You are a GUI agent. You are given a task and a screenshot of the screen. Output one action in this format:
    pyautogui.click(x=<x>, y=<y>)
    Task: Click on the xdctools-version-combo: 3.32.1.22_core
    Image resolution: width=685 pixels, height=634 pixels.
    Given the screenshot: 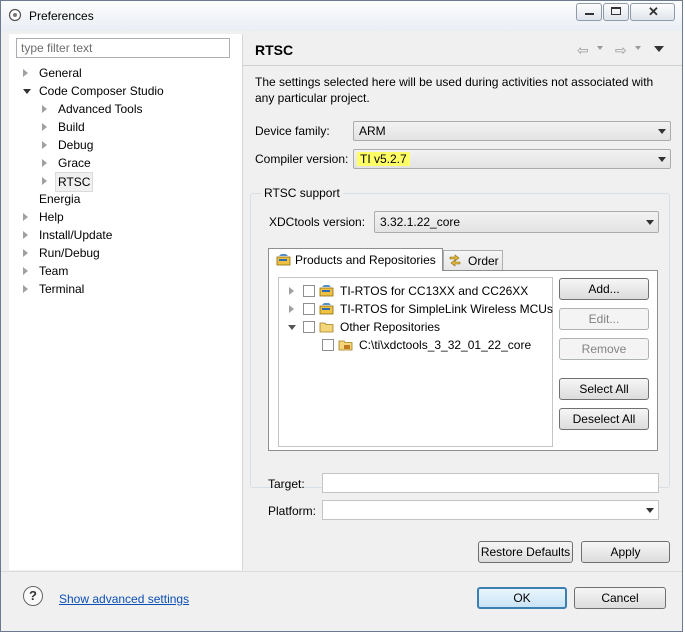 What is the action you would take?
    pyautogui.click(x=516, y=222)
    